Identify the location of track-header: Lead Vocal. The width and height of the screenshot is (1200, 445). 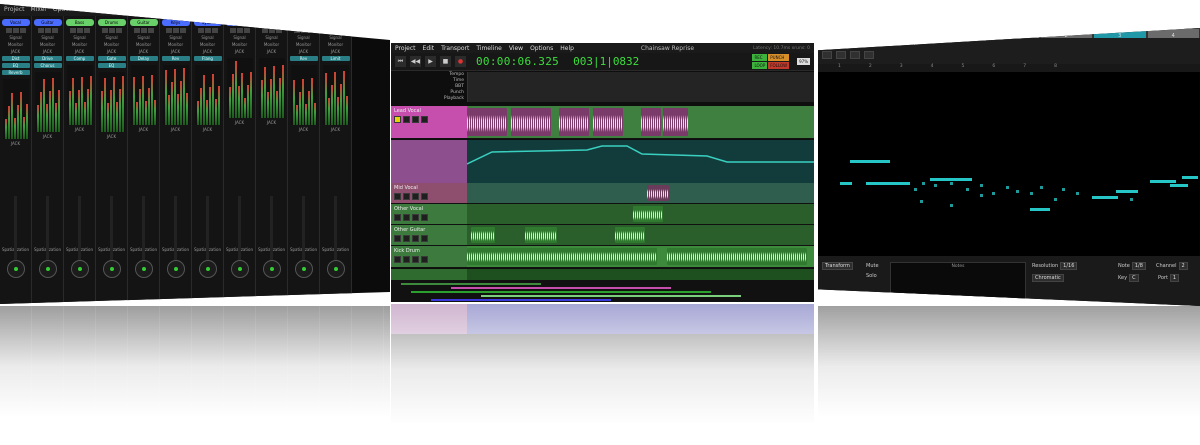
(429, 122).